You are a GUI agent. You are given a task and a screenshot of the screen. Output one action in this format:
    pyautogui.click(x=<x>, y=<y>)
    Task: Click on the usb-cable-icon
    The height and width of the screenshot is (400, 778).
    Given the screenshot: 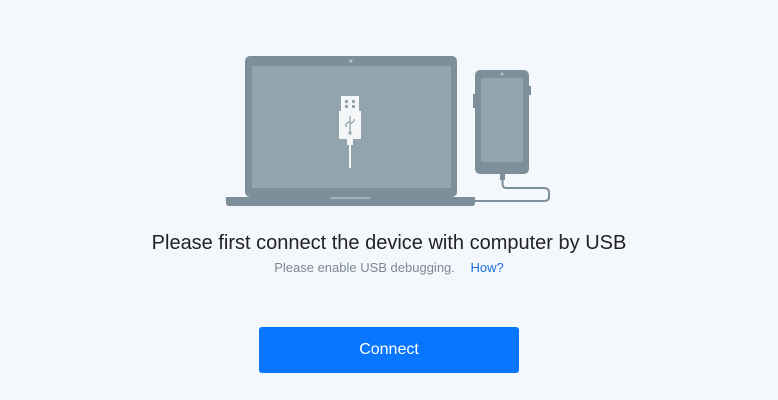 What is the action you would take?
    pyautogui.click(x=512, y=188)
    